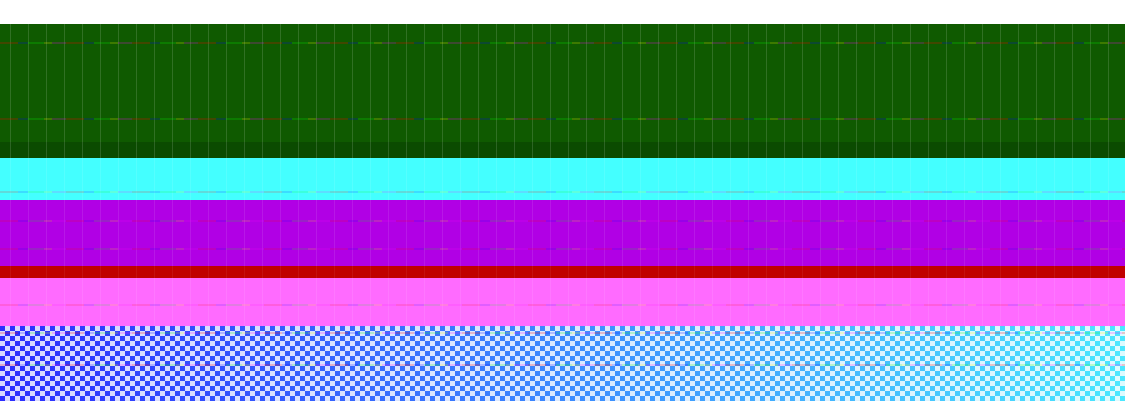 This screenshot has width=1125, height=401. What do you see at coordinates (562, 12) in the screenshot?
I see `top-white-bar` at bounding box center [562, 12].